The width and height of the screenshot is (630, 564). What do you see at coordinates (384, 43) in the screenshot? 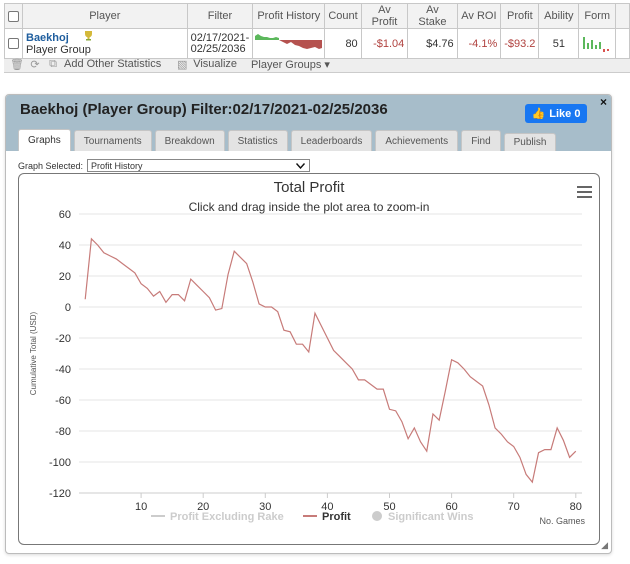
I see `av-profit-value: -$1.04` at bounding box center [384, 43].